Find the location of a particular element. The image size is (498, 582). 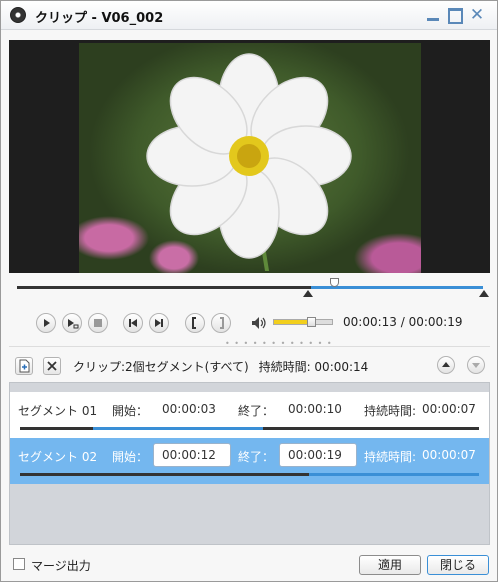

close-icon: ✕ is located at coordinates (477, 15).